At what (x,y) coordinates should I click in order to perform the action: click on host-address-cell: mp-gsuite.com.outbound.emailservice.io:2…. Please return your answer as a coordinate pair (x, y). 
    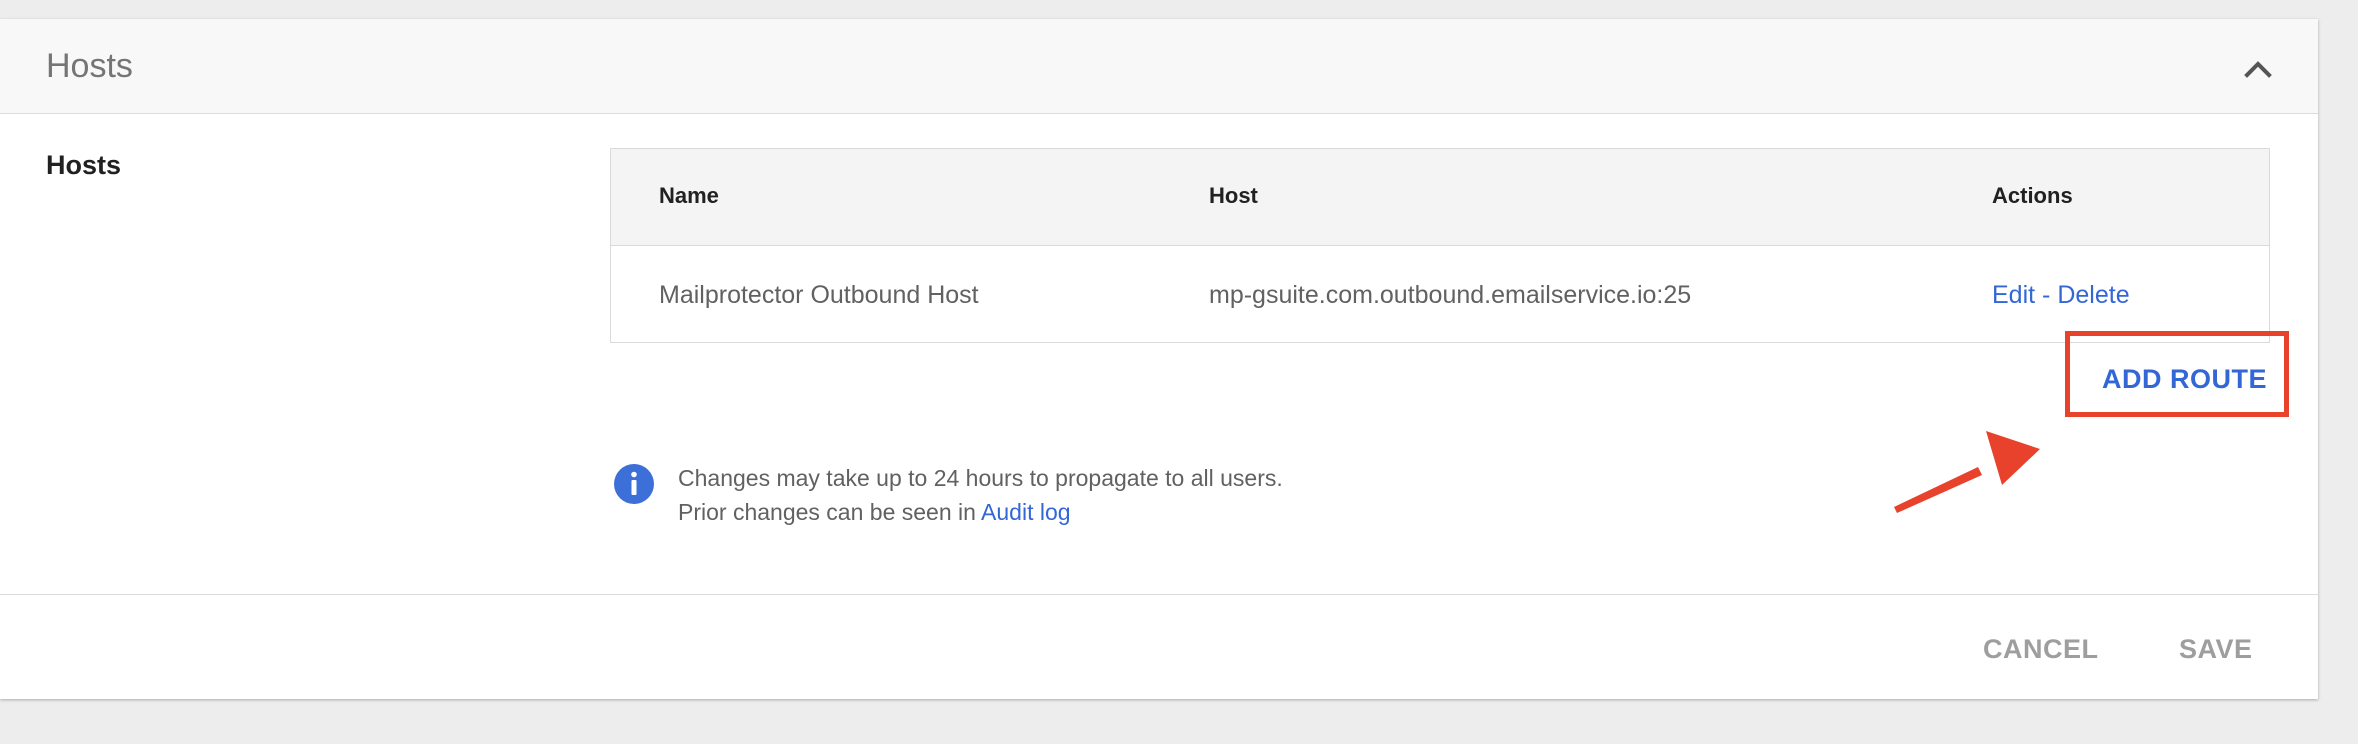
    Looking at the image, I should click on (1450, 295).